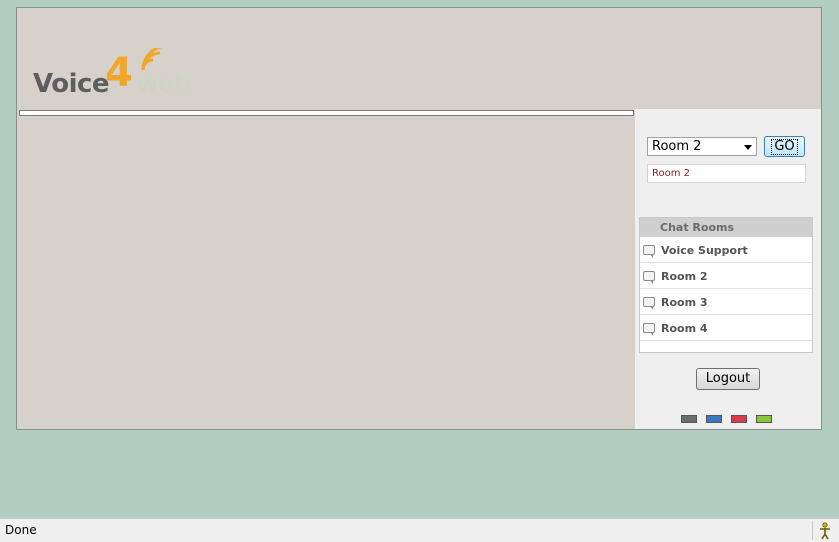  I want to click on go-button-label: GO, so click(784, 147).